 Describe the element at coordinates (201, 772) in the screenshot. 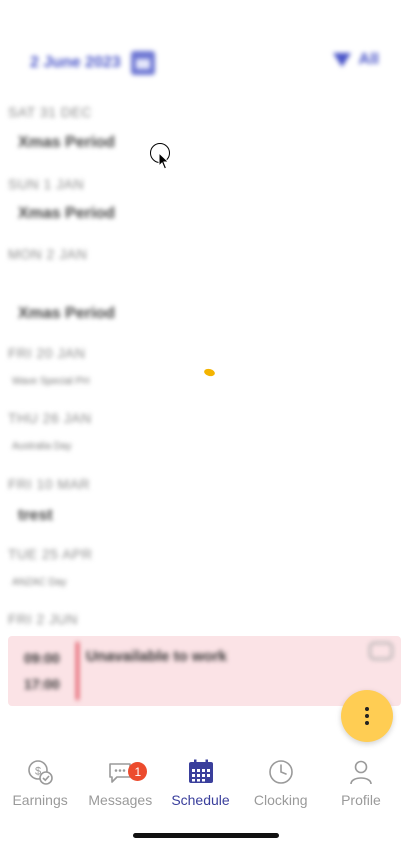

I see `calendar-grid-icon` at that location.